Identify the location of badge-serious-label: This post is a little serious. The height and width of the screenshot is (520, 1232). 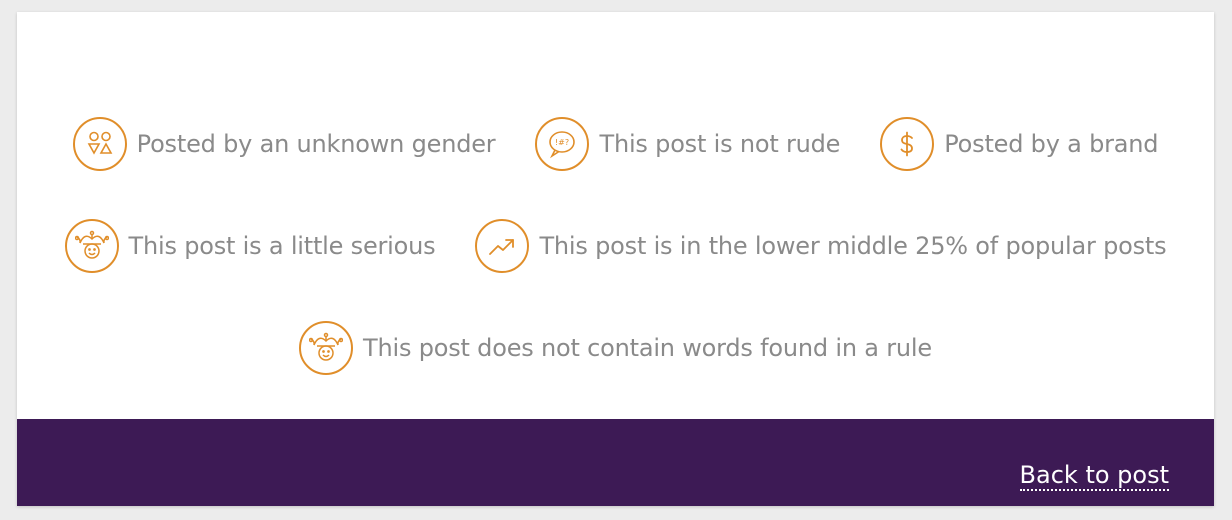
(282, 246).